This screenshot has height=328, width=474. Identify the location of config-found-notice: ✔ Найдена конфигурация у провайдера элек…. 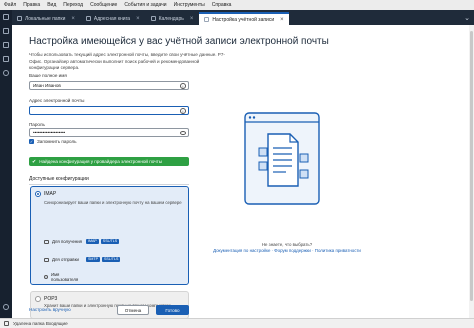
(109, 161).